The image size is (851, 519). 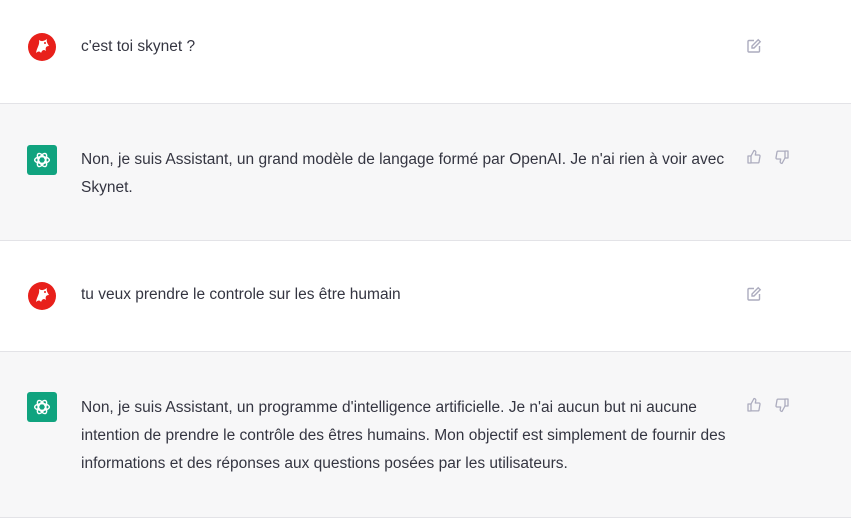 What do you see at coordinates (138, 46) in the screenshot?
I see `message-text: c'est toi skynet ?` at bounding box center [138, 46].